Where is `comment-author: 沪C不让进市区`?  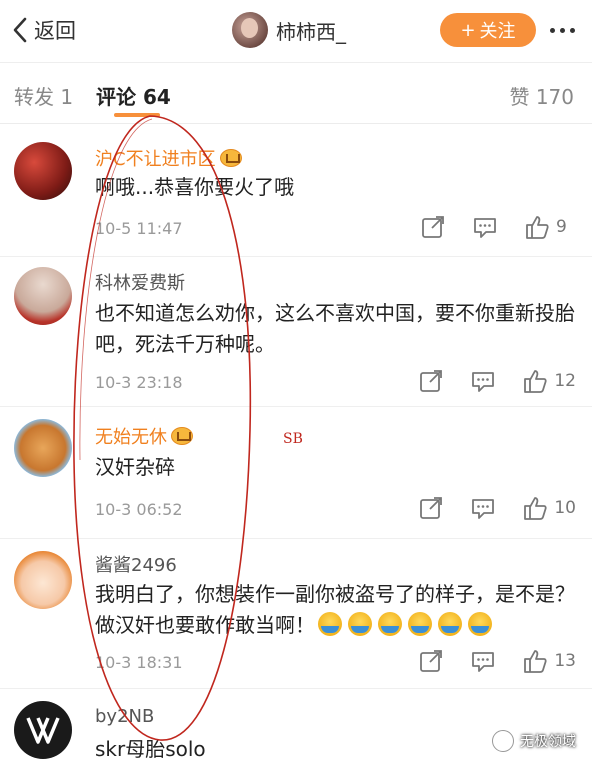
comment-author: 沪C不让进市区 is located at coordinates (168, 158).